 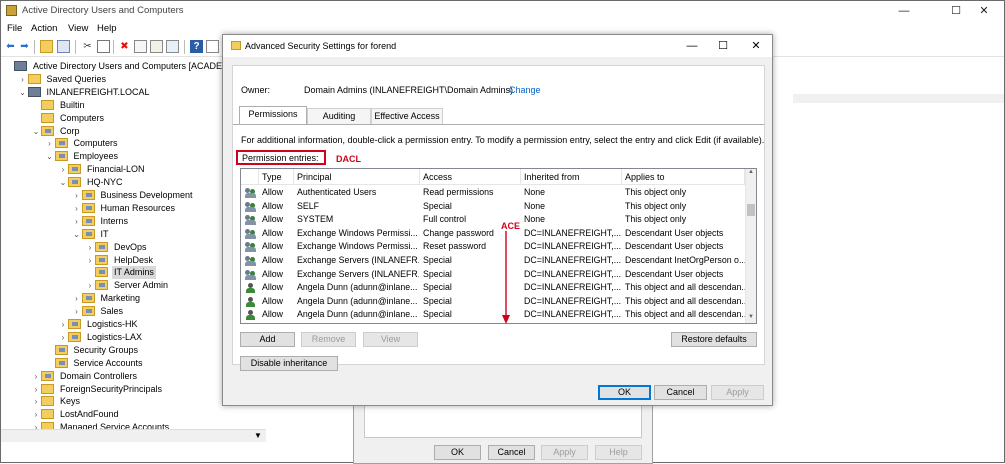 I want to click on view-button: View, so click(x=390, y=339).